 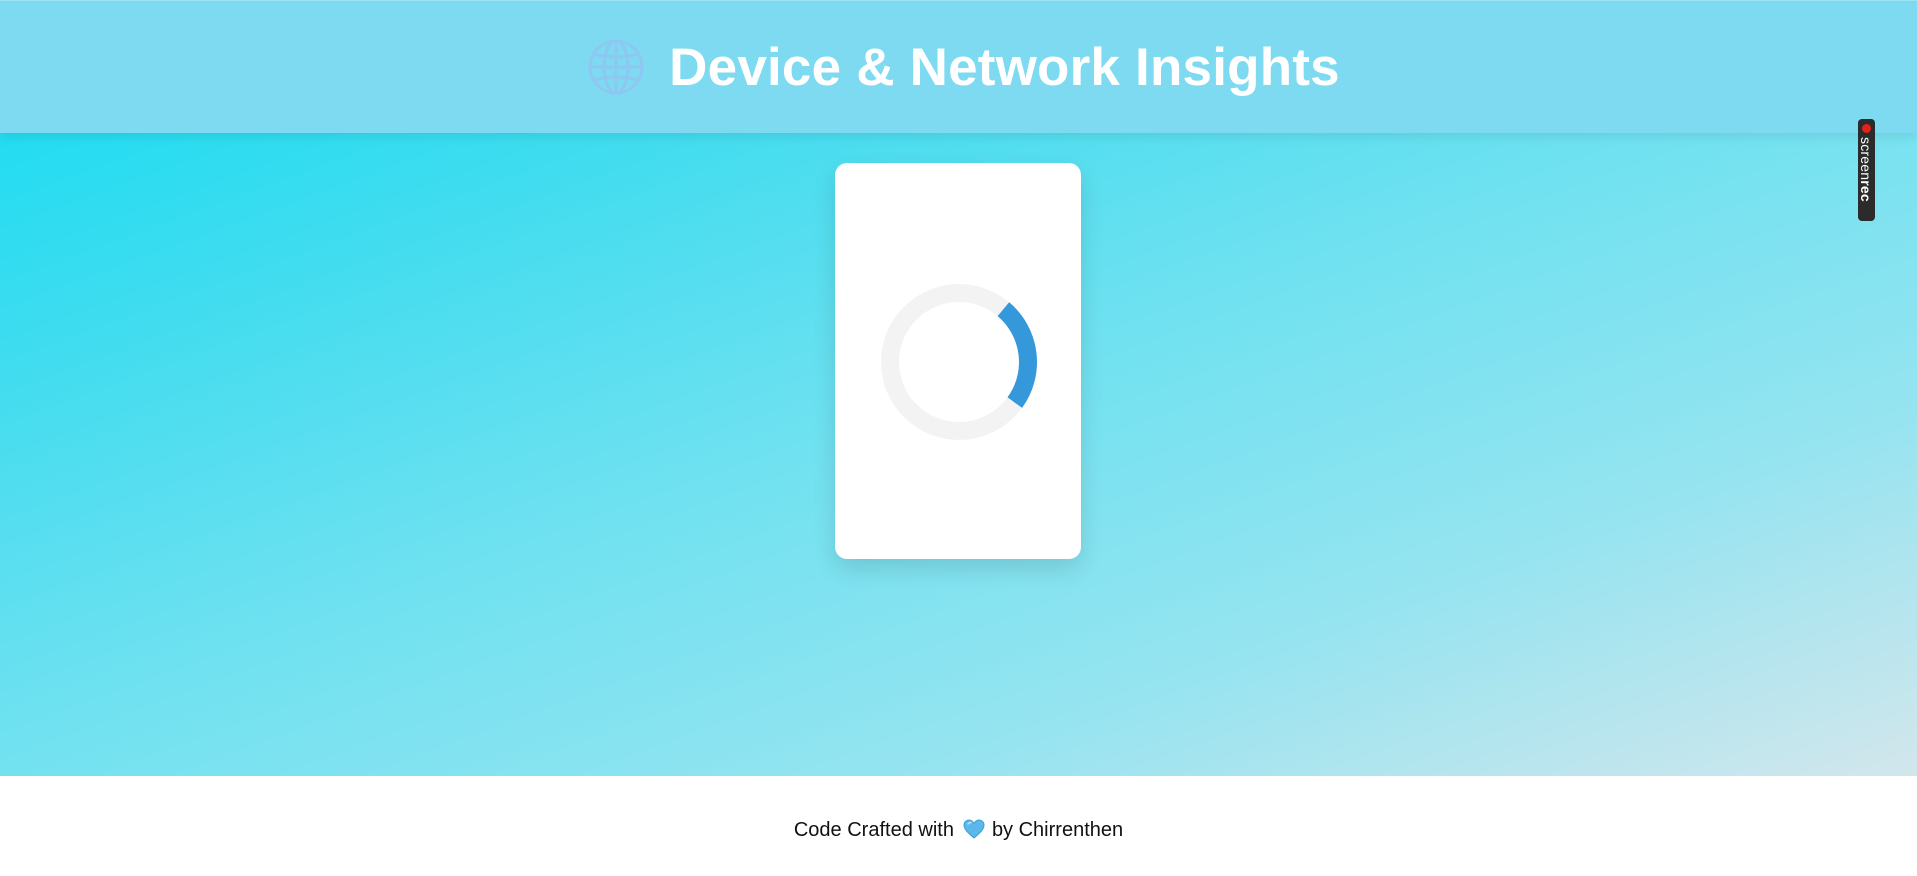 What do you see at coordinates (873, 830) in the screenshot?
I see `footer-prefix: Code Crafted with` at bounding box center [873, 830].